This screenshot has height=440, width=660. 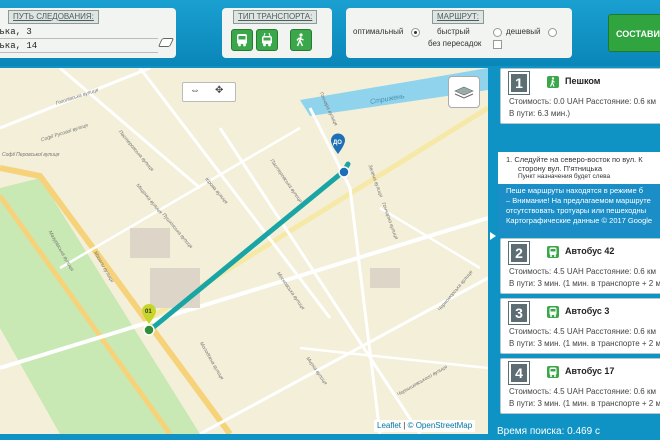 What do you see at coordinates (540, 113) in the screenshot?
I see `route-duration: В пути: 6.3 мин.)` at bounding box center [540, 113].